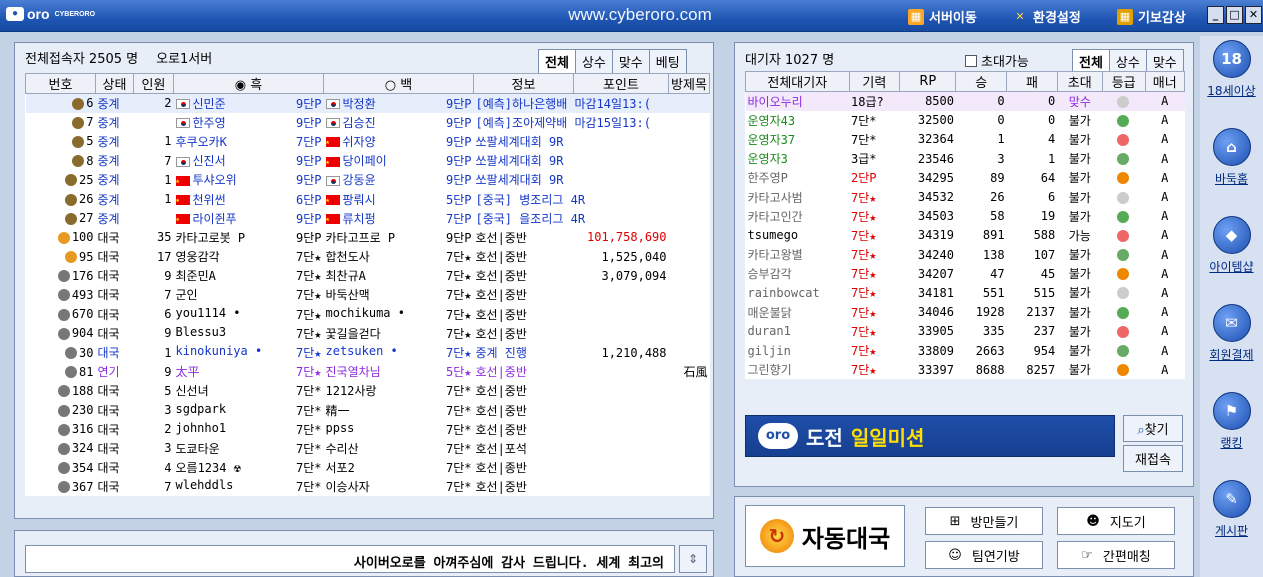  I want to click on create-room-button: ⊞ 방만들기, so click(984, 521).